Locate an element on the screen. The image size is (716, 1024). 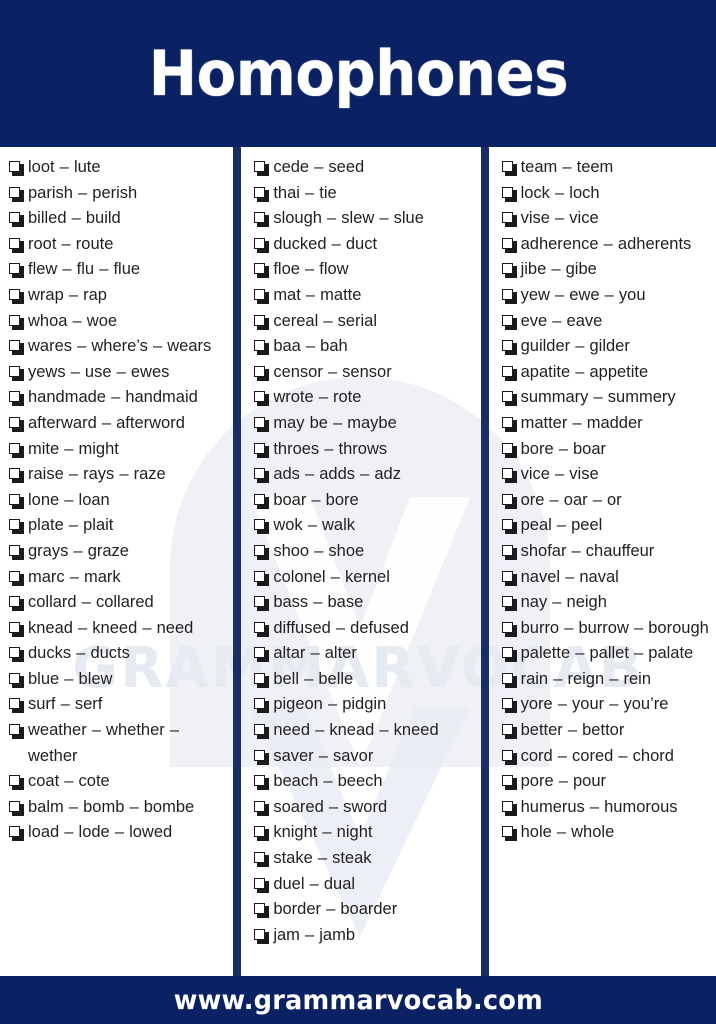
checklist-item: marc – mark is located at coordinates (118, 578).